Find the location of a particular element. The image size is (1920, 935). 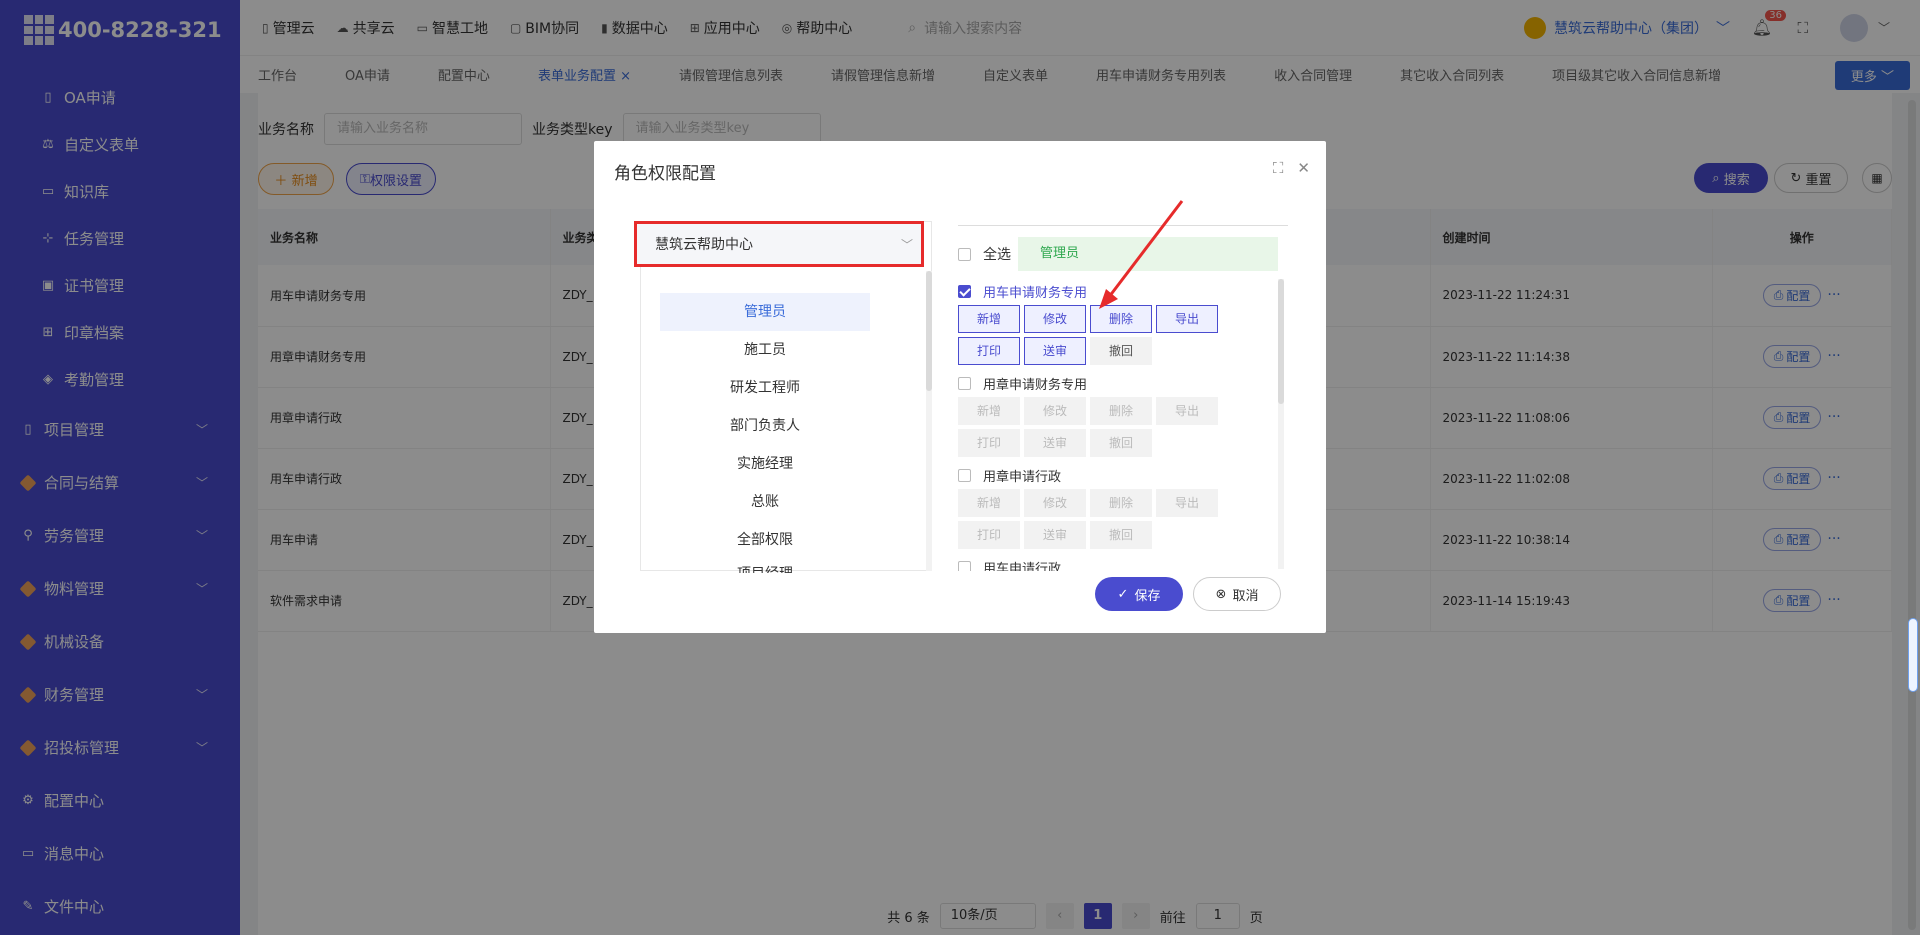

permission-group-title: 用车申请财务专用 is located at coordinates (1119, 291).